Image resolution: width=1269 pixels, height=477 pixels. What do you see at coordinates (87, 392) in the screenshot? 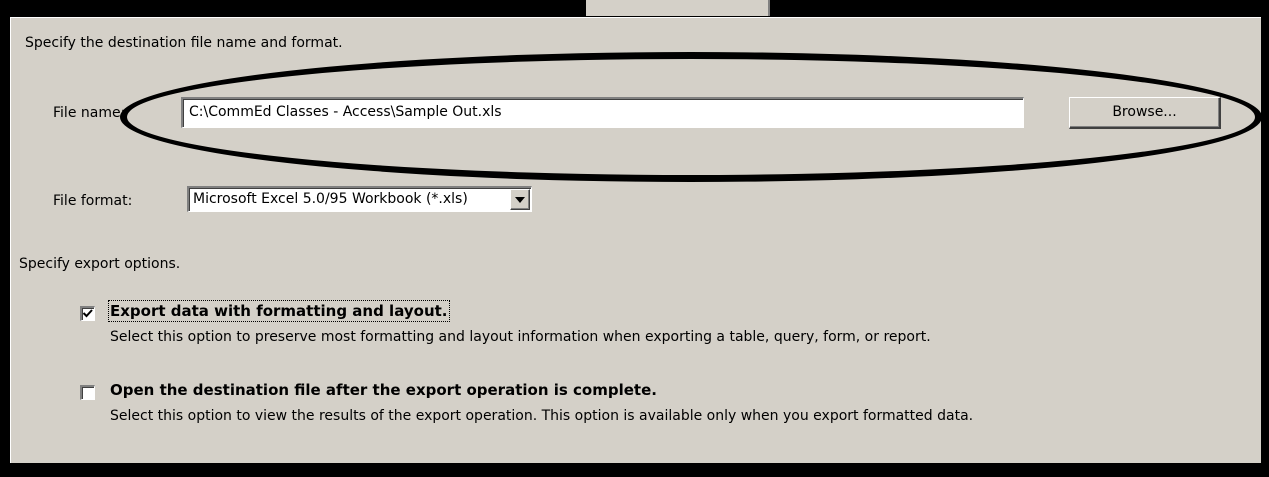
I see `open-destination-checkbox` at bounding box center [87, 392].